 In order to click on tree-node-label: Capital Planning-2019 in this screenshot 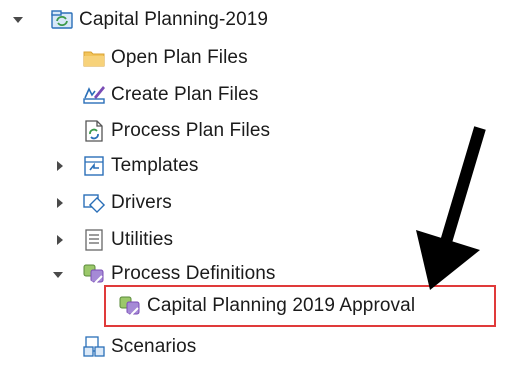, I will do `click(174, 19)`.